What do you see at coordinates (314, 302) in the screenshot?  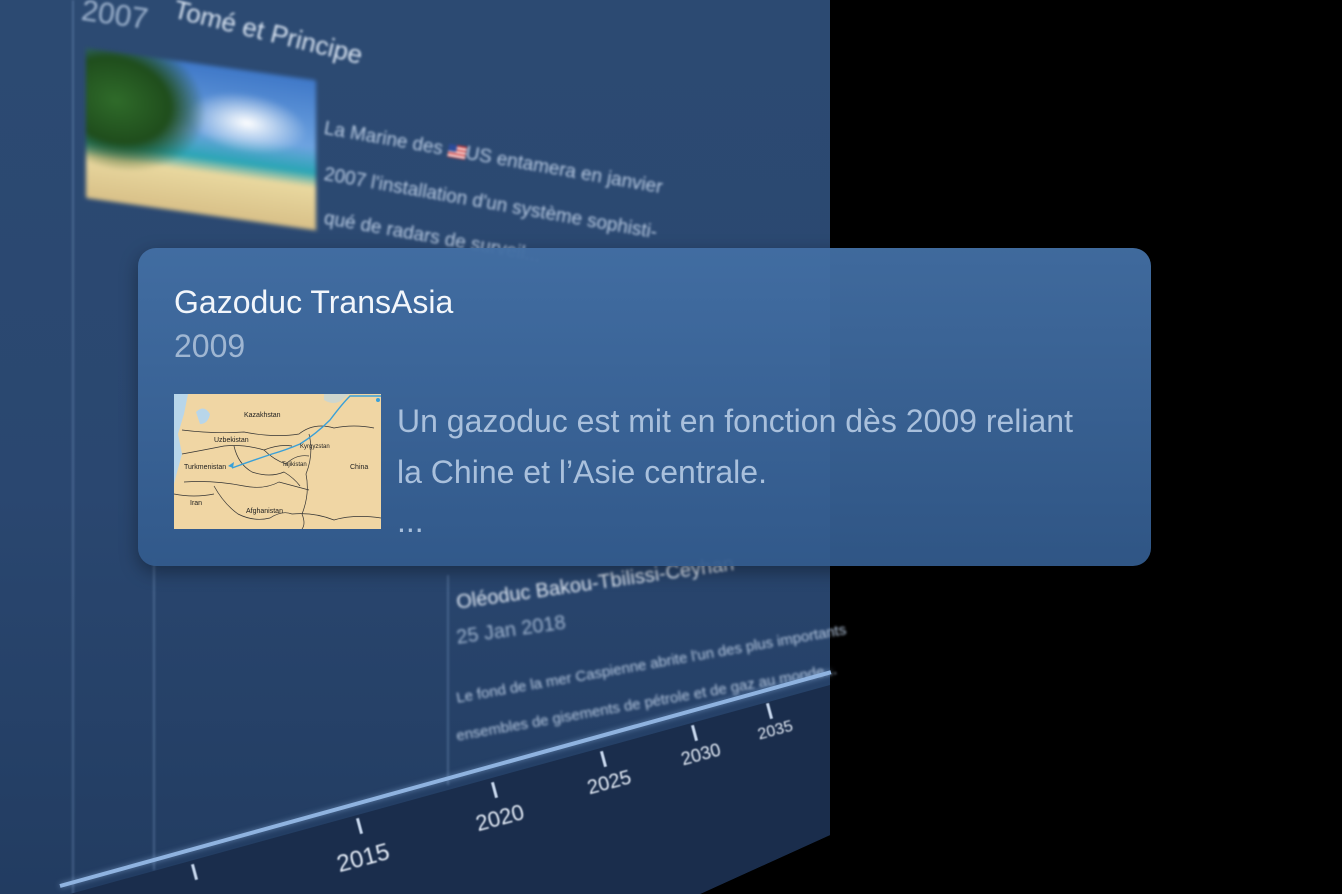 I see `event-title: Gazoduc TransAsia` at bounding box center [314, 302].